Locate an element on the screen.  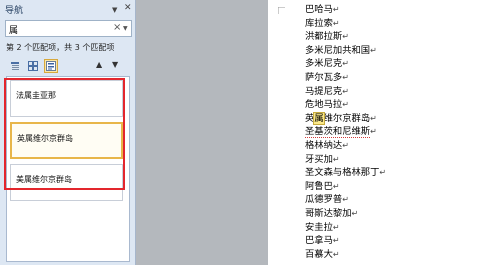
document-line: 巴哈马↵ is located at coordinates (322, 9).